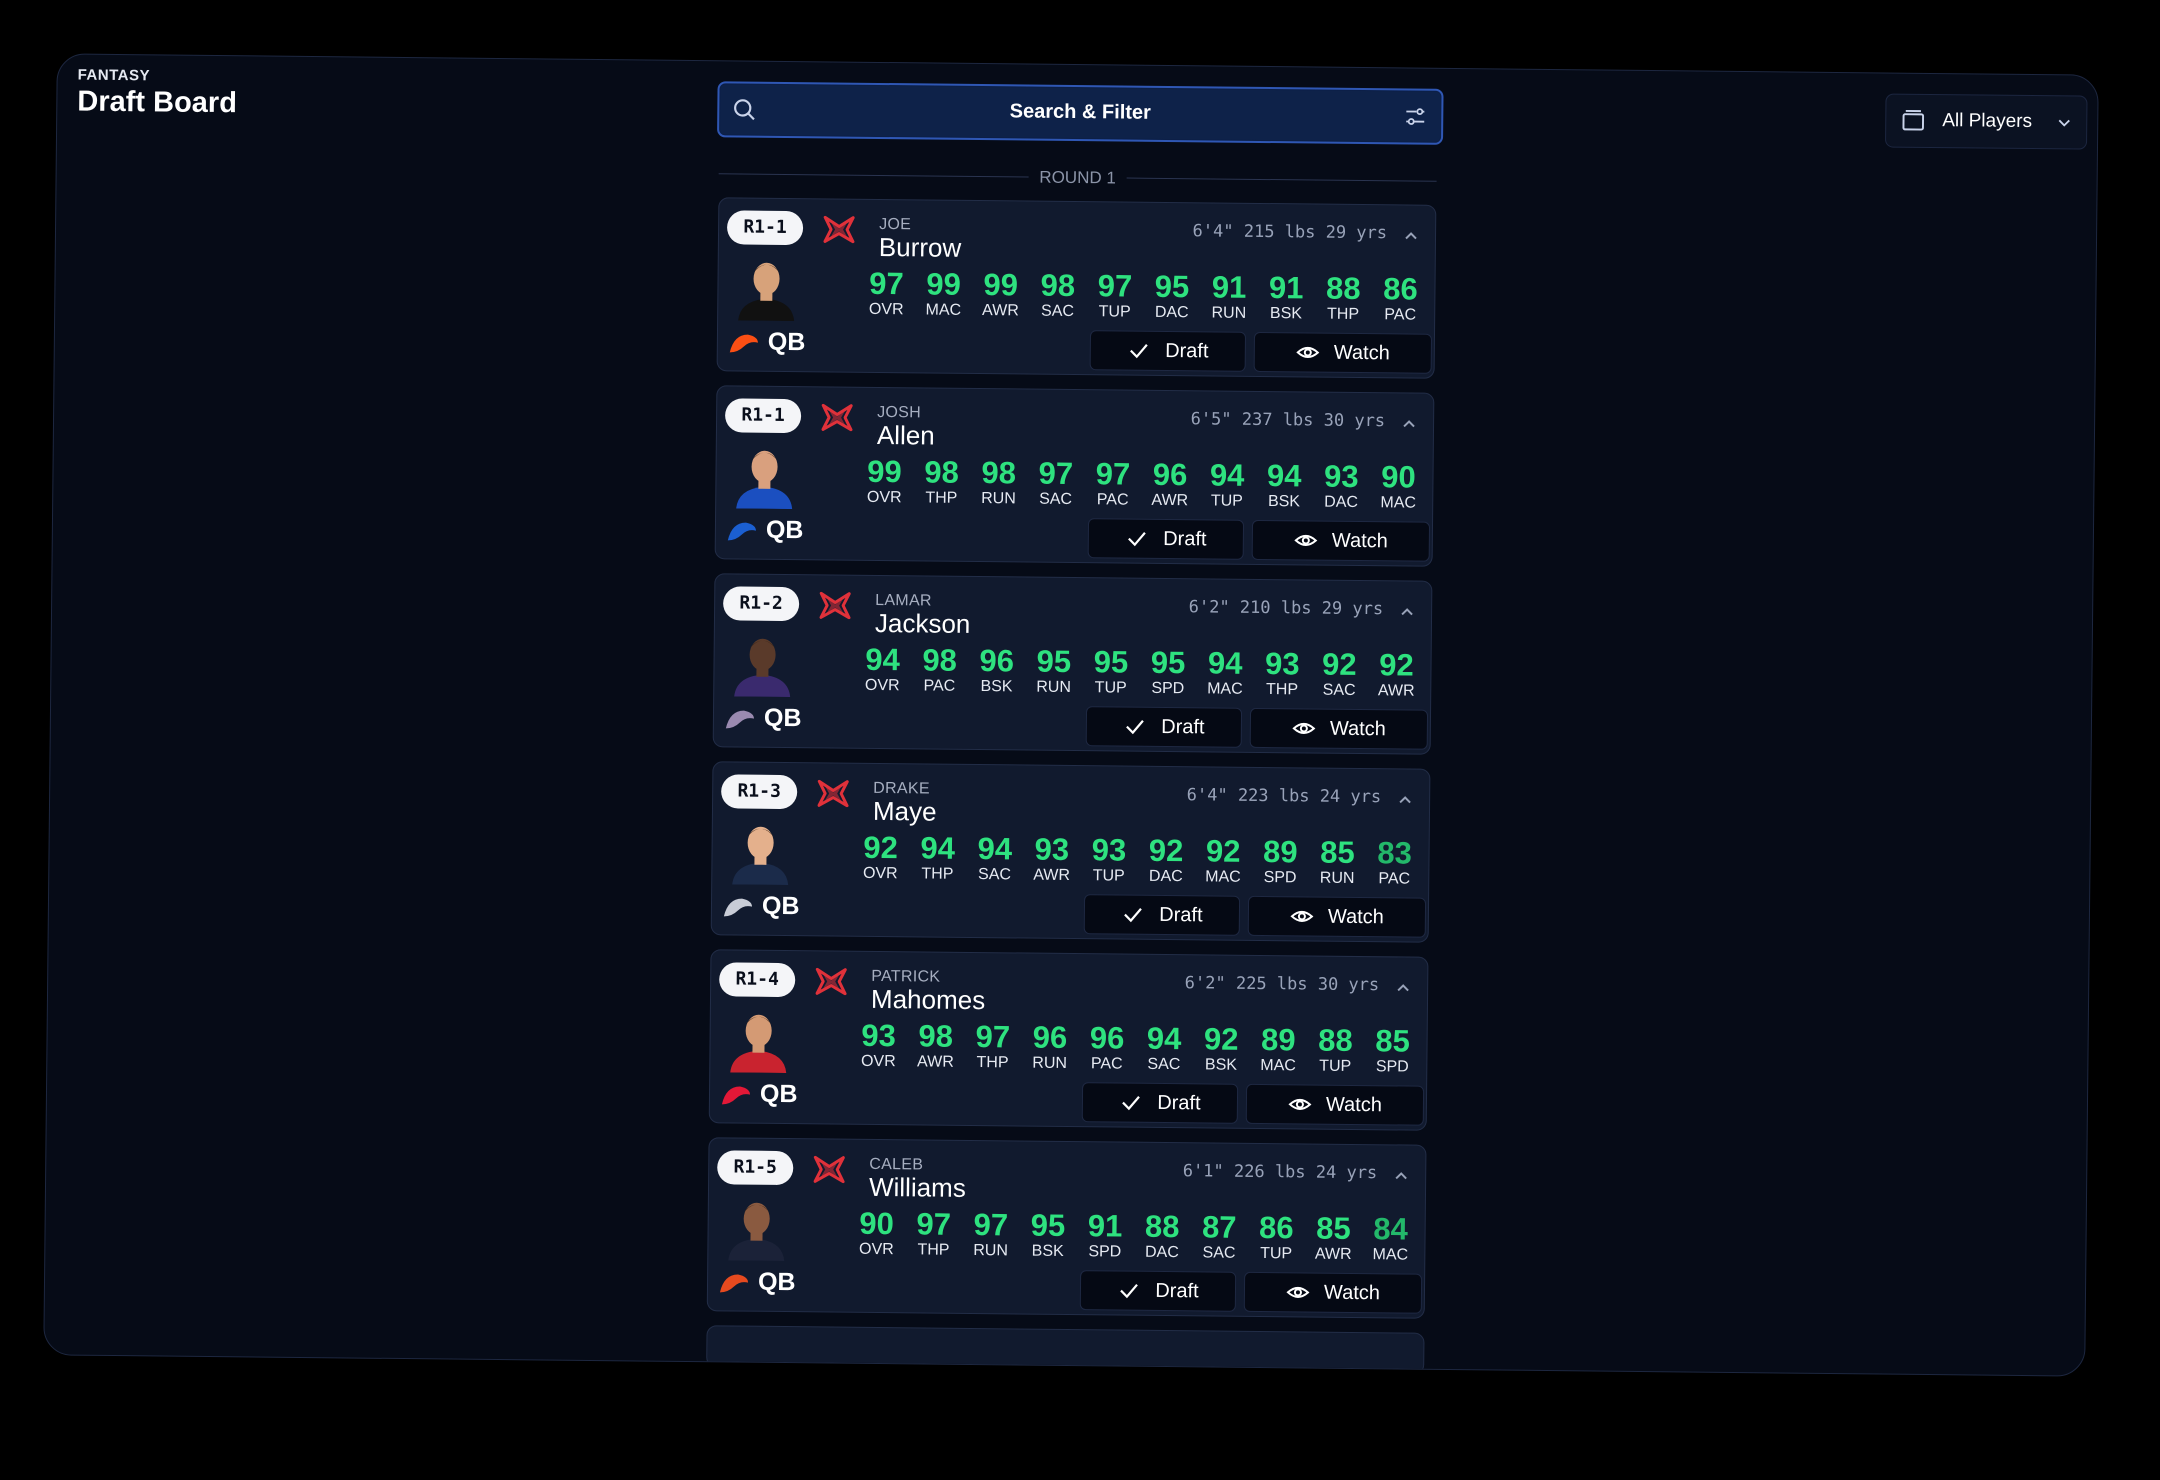  Describe the element at coordinates (737, 907) in the screenshot. I see `patriots-logo-icon` at that location.